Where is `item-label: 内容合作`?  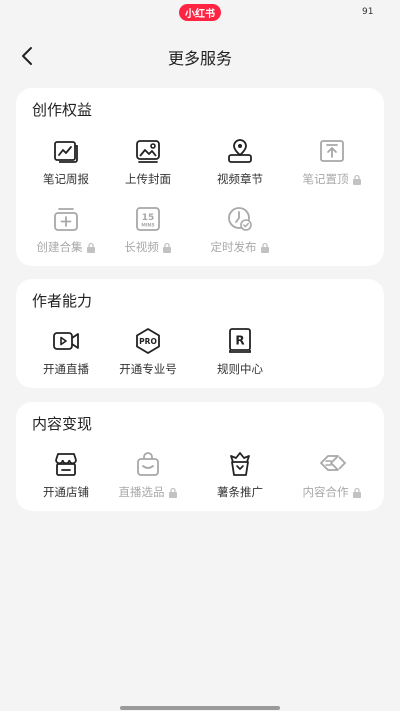
item-label: 内容合作 is located at coordinates (325, 492).